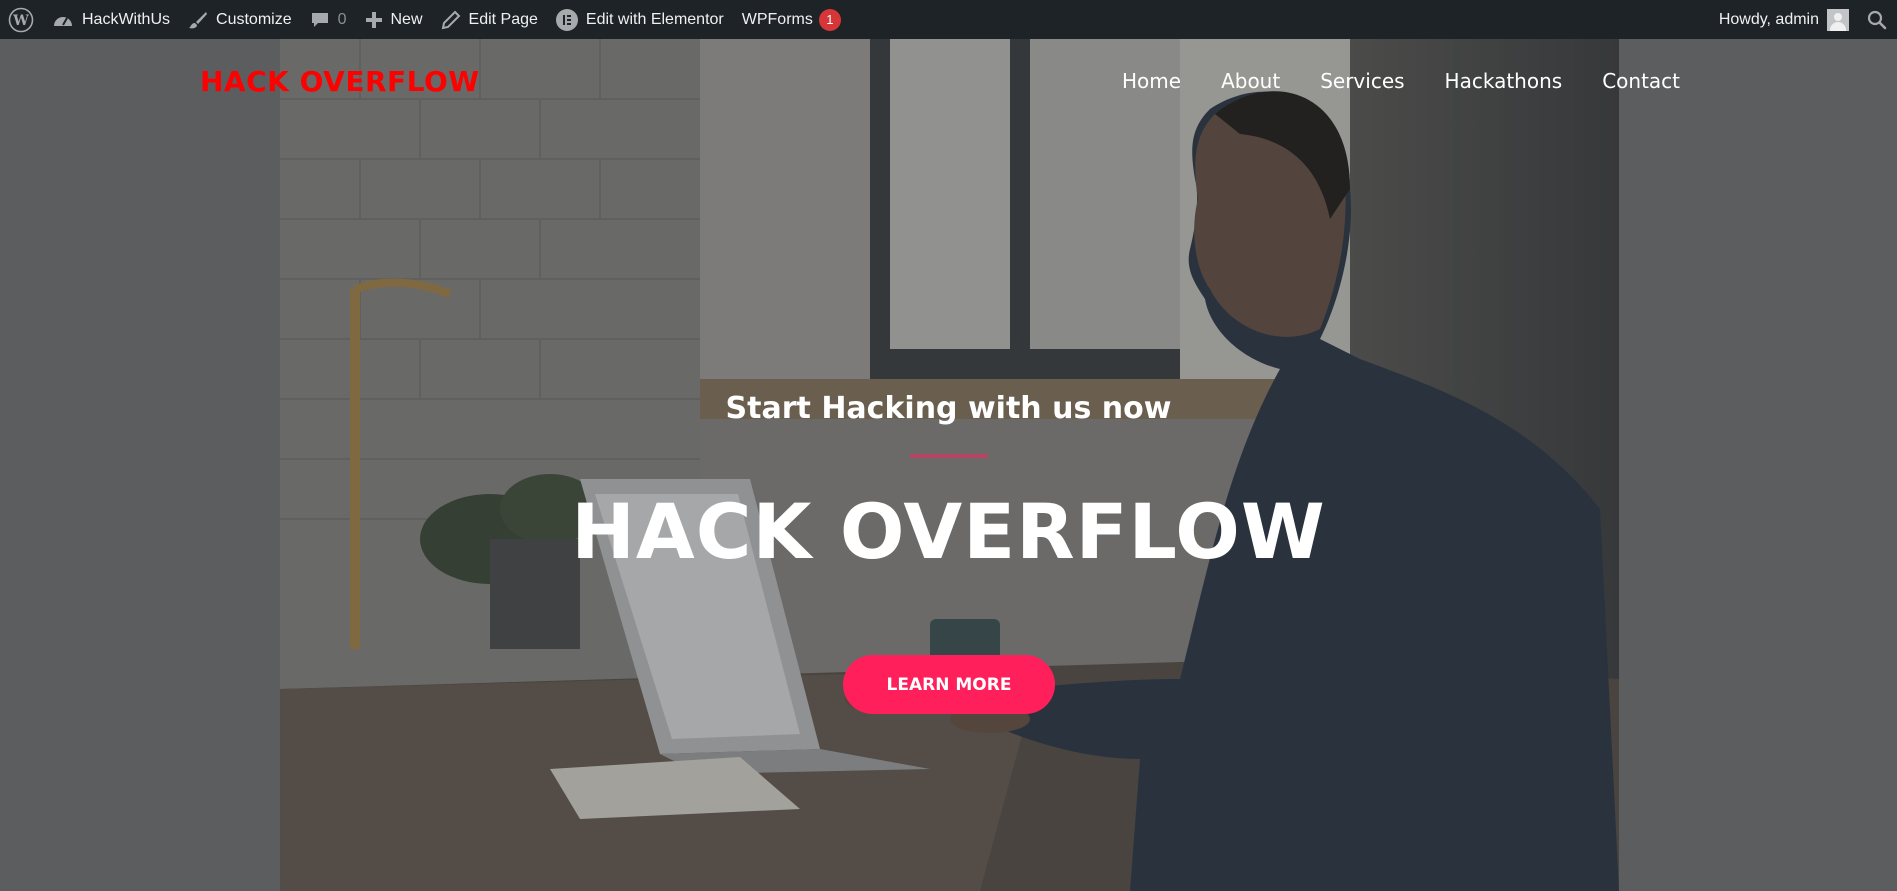 The width and height of the screenshot is (1897, 891). I want to click on main-navigation: Home About Services Hackathons Contact, so click(1401, 81).